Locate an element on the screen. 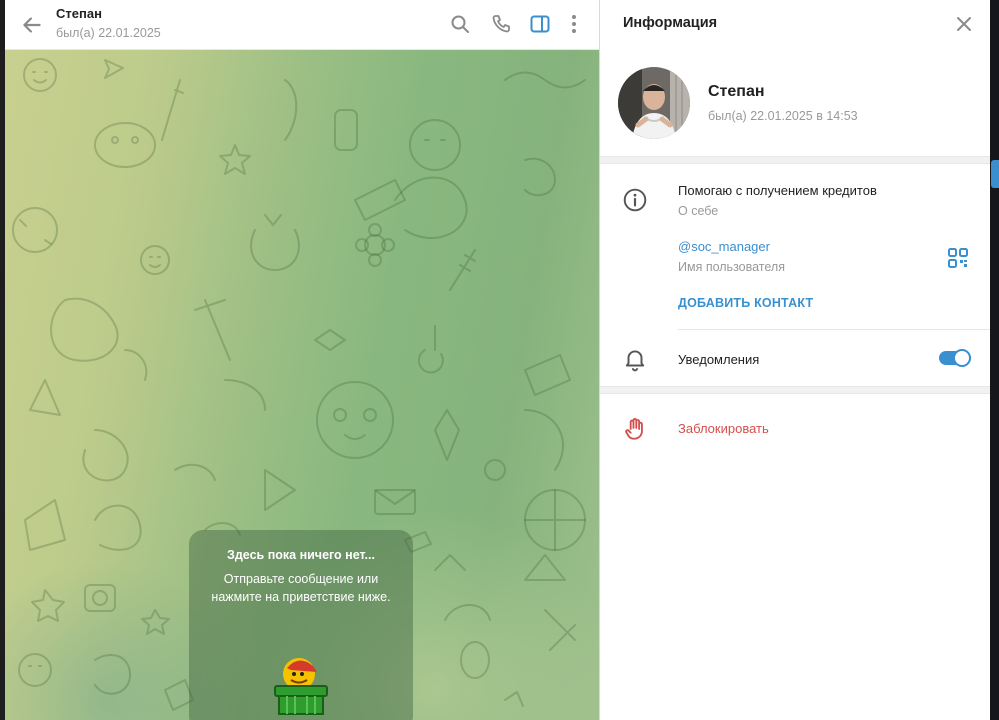  sidebar-toggle-icon is located at coordinates (540, 24).